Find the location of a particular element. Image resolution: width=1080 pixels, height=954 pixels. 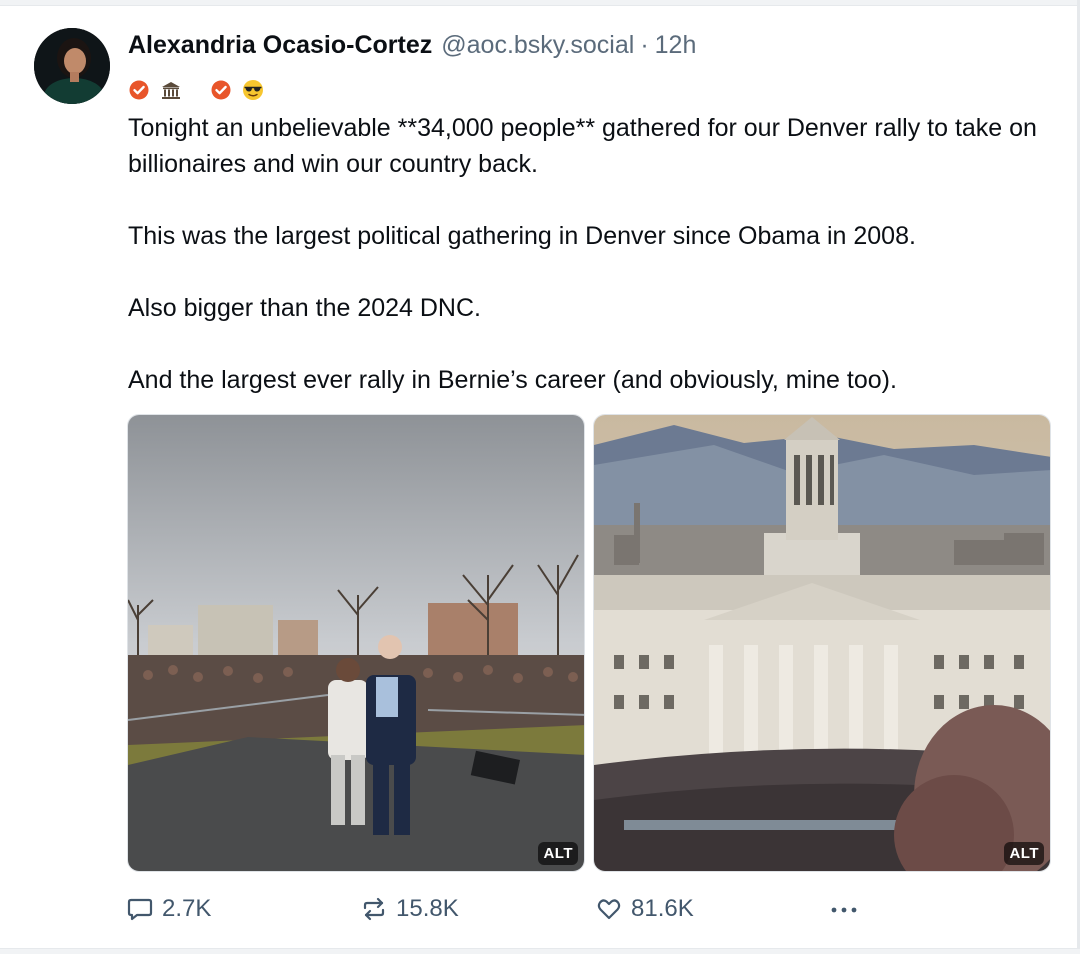

repost-button: 15.8K is located at coordinates (409, 909).